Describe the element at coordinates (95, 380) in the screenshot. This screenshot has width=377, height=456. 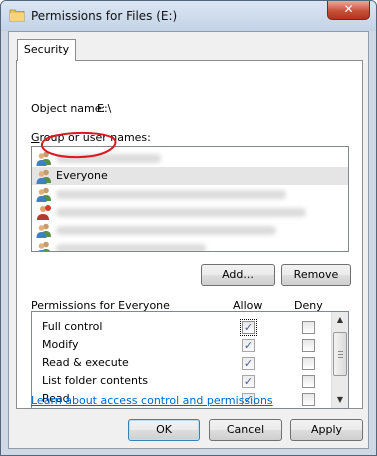
I see `permission-name: List folder contents` at that location.